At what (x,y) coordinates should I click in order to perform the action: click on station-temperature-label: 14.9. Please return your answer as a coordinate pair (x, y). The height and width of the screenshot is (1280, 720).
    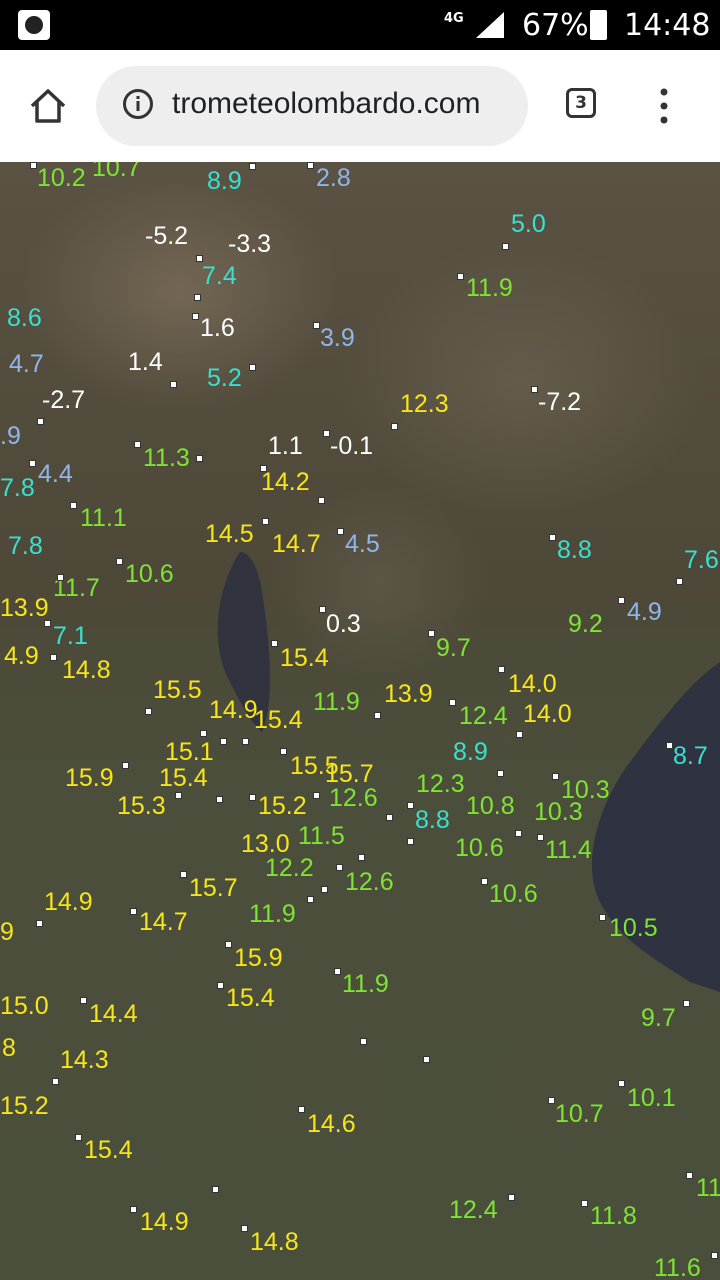
    Looking at the image, I should click on (233, 710).